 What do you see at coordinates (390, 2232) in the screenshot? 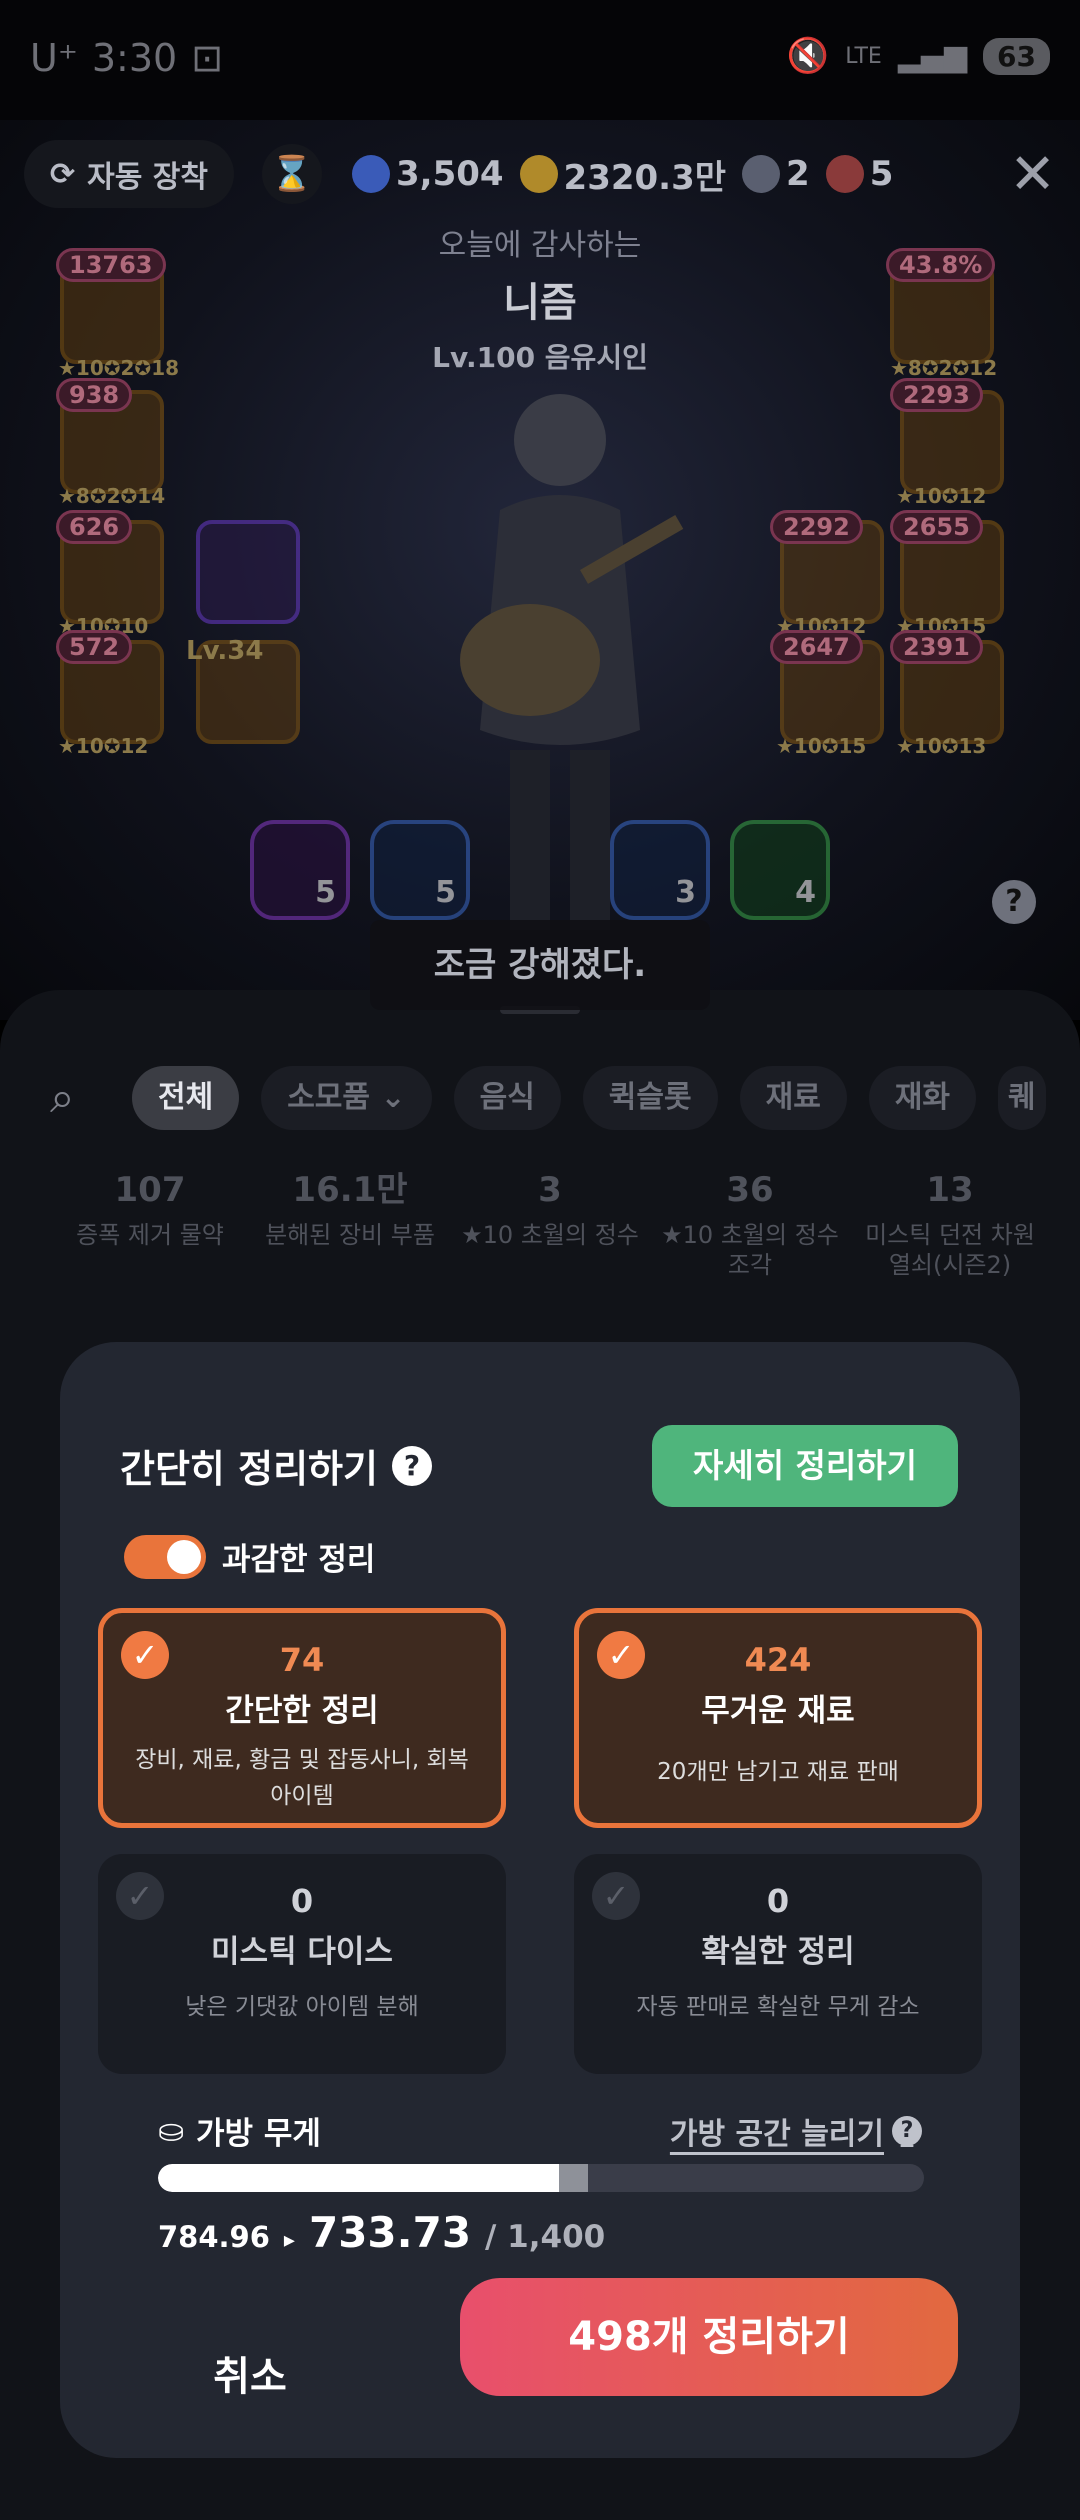
I see `weight-after: 733.73` at bounding box center [390, 2232].